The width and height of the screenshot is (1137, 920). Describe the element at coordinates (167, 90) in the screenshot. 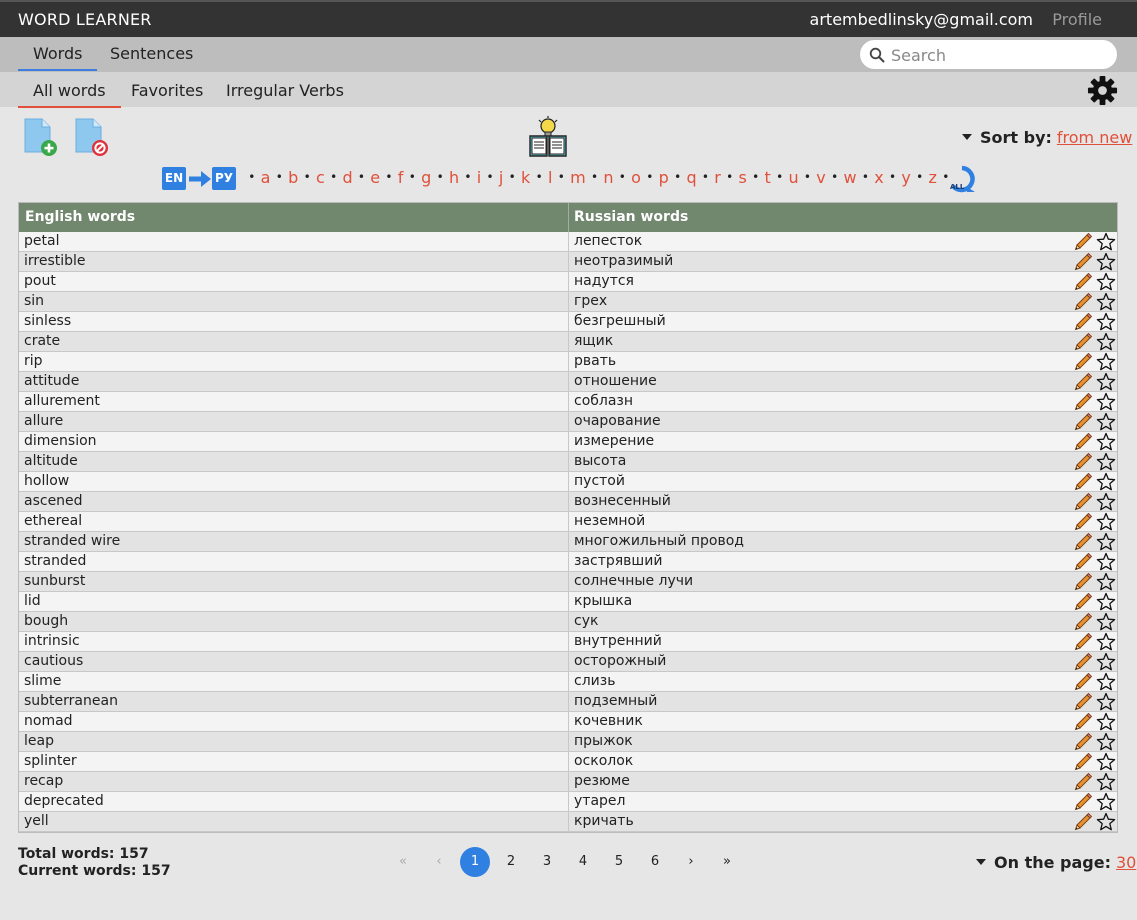

I see `tab-favorites: Favorites` at that location.